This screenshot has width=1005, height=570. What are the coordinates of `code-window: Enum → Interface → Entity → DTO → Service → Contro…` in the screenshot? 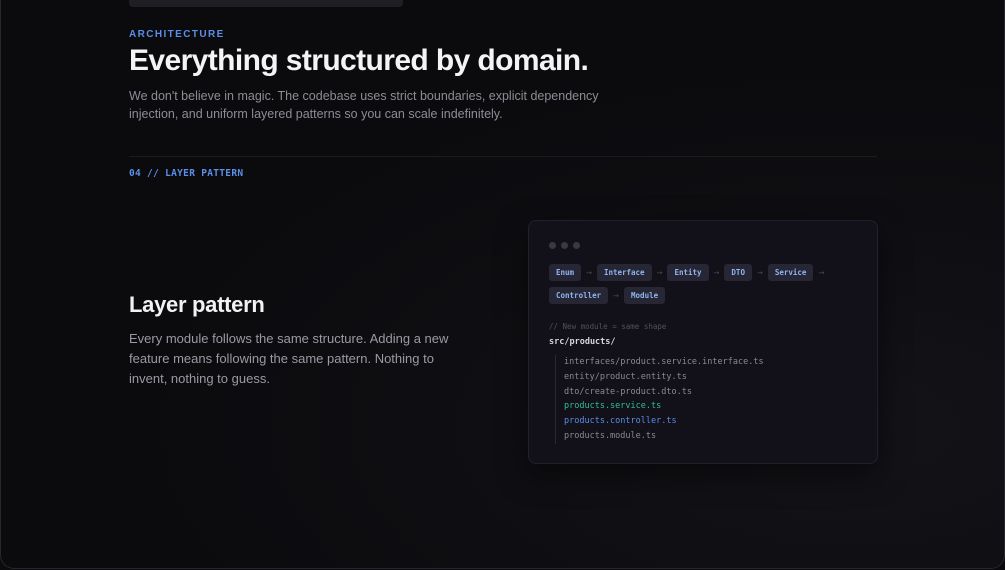 It's located at (703, 342).